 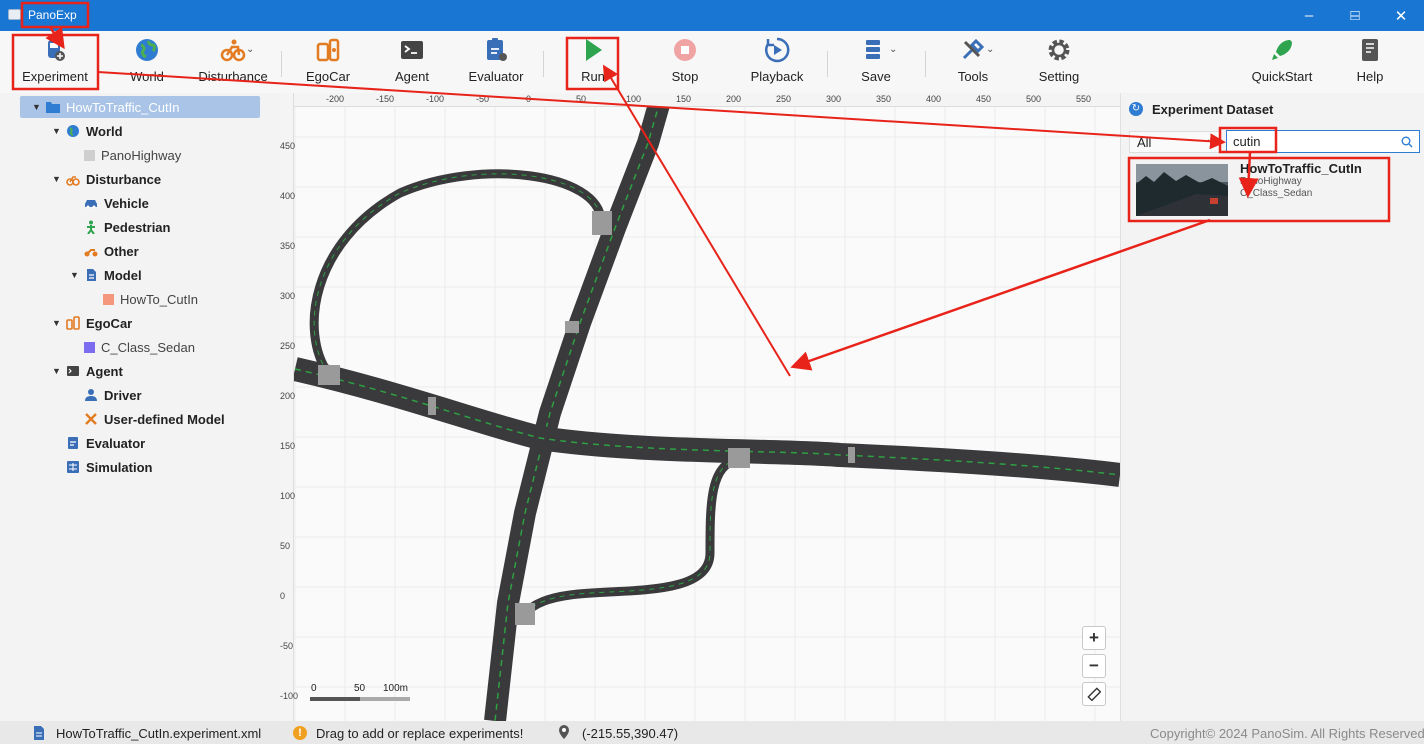 I want to click on tree-item-model: ▼ Model, so click(x=106, y=275).